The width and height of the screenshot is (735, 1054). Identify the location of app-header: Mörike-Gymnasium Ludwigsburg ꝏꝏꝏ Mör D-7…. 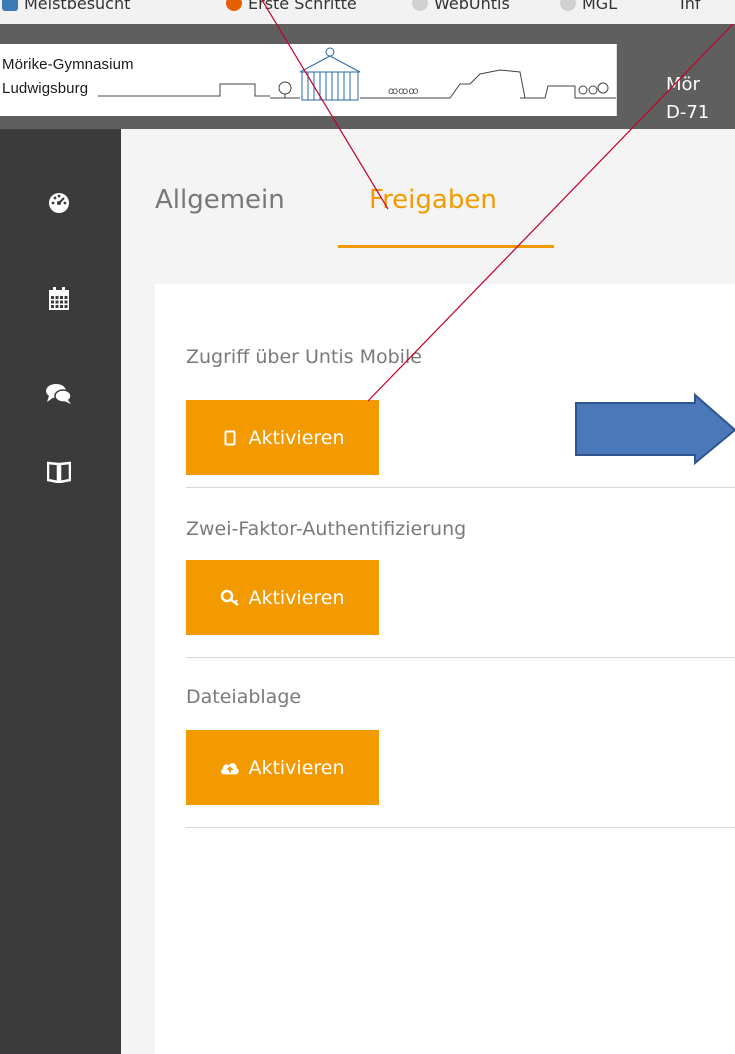
(367, 76).